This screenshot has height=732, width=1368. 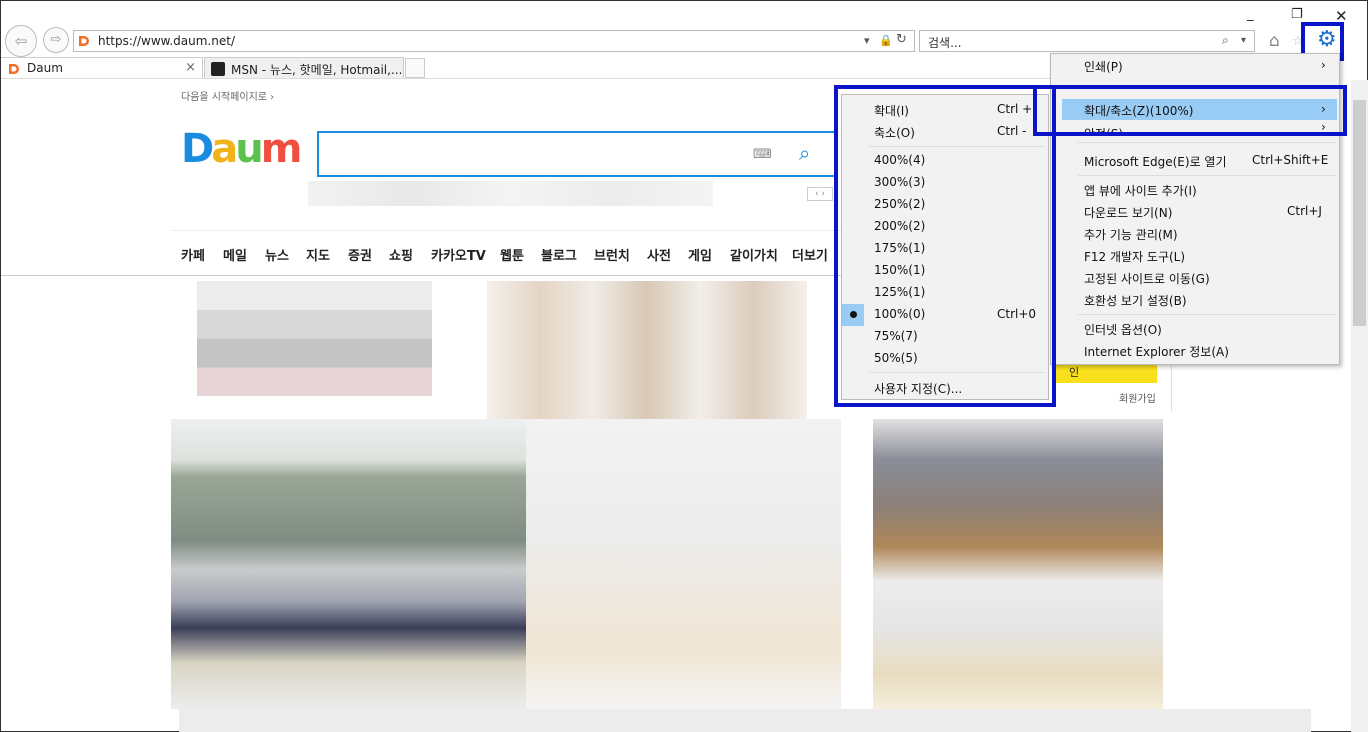 I want to click on tab-divider, so click(x=526, y=78).